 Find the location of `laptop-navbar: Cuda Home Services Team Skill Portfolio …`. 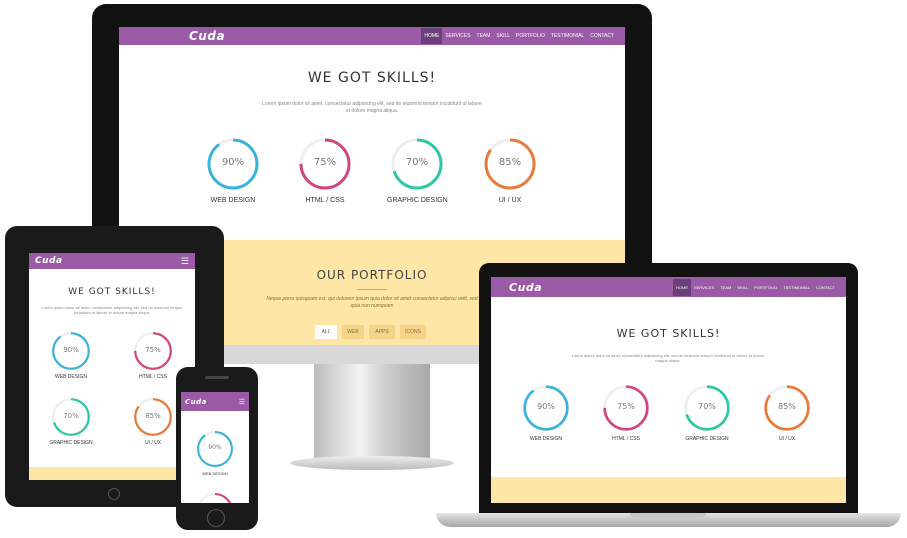

laptop-navbar: Cuda Home Services Team Skill Portfolio … is located at coordinates (668, 287).